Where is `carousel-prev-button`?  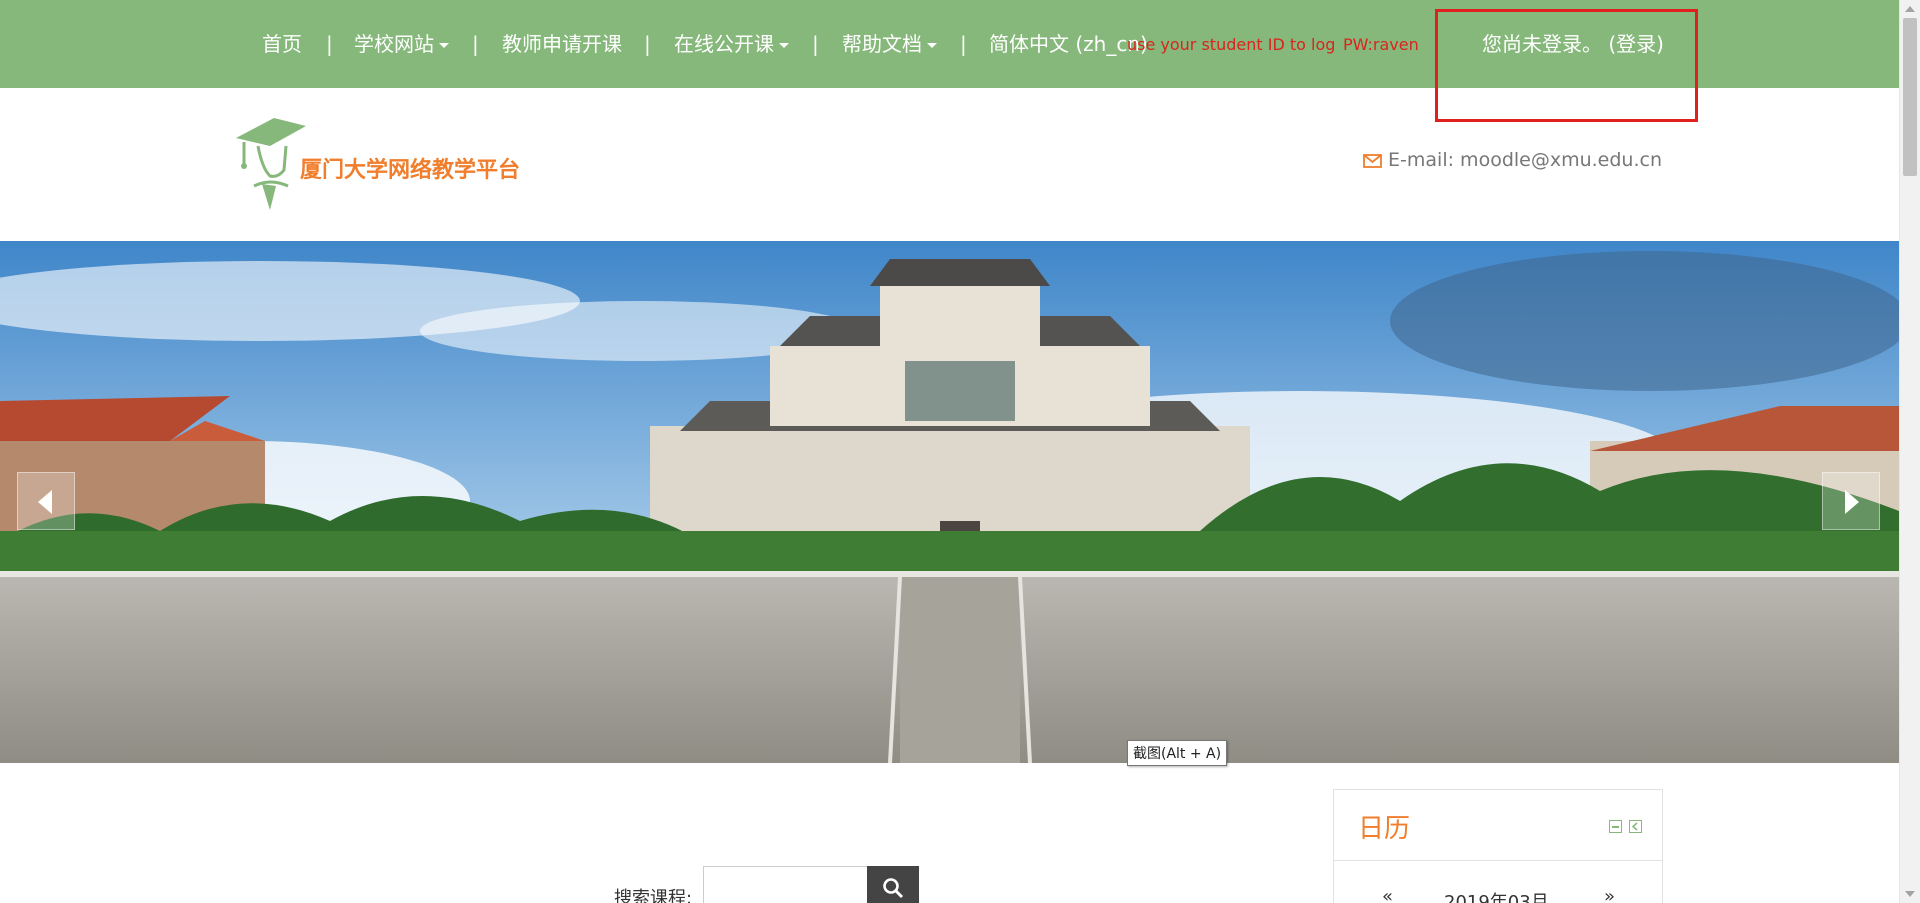 carousel-prev-button is located at coordinates (46, 501).